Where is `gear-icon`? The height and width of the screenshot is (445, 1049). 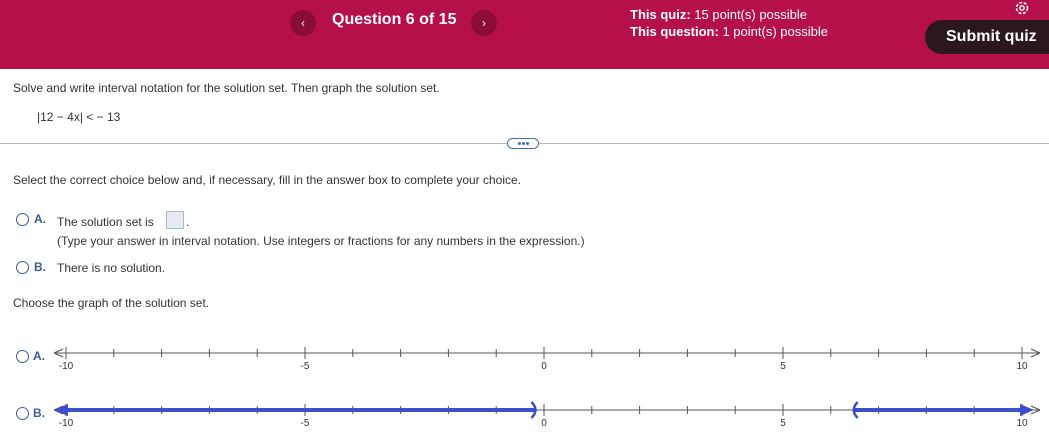 gear-icon is located at coordinates (1022, 8).